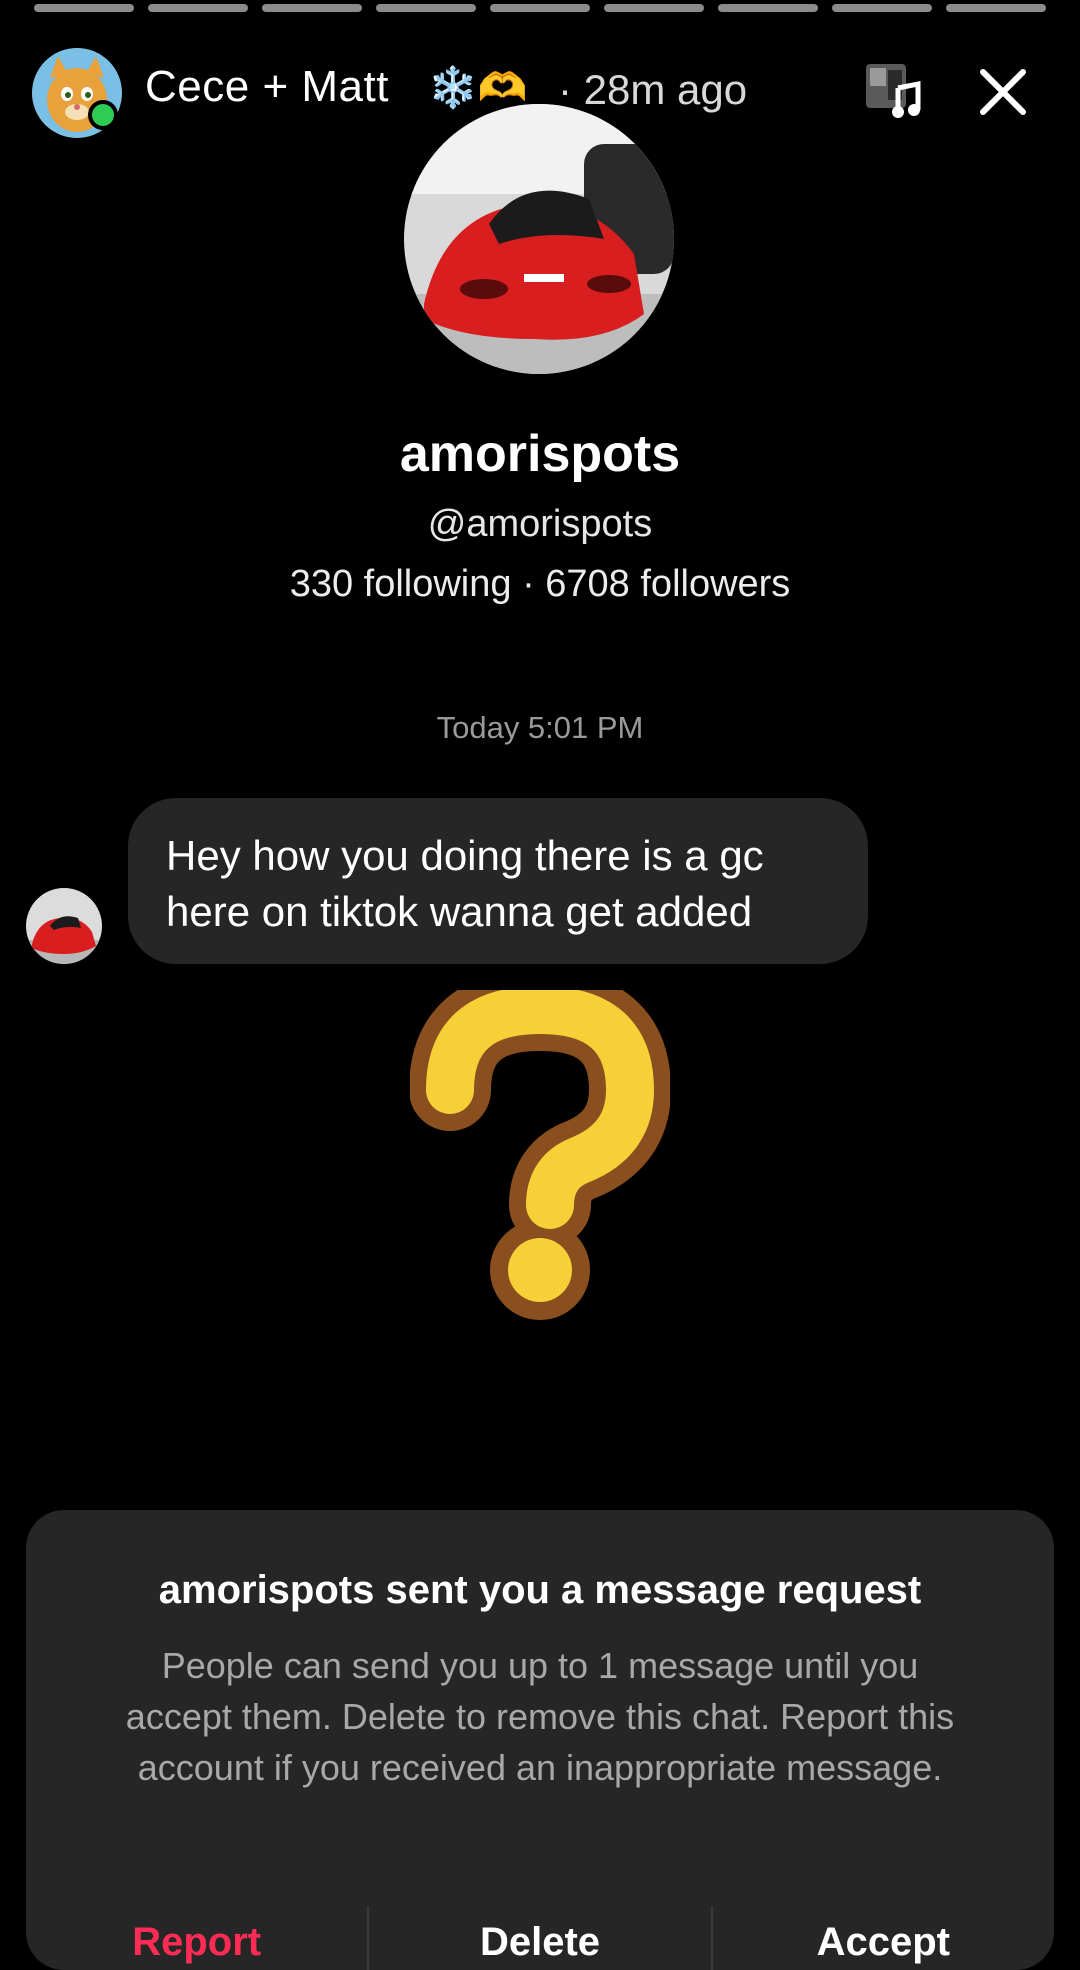 The width and height of the screenshot is (1080, 1970). I want to click on profile-display-name: amorispots, so click(540, 454).